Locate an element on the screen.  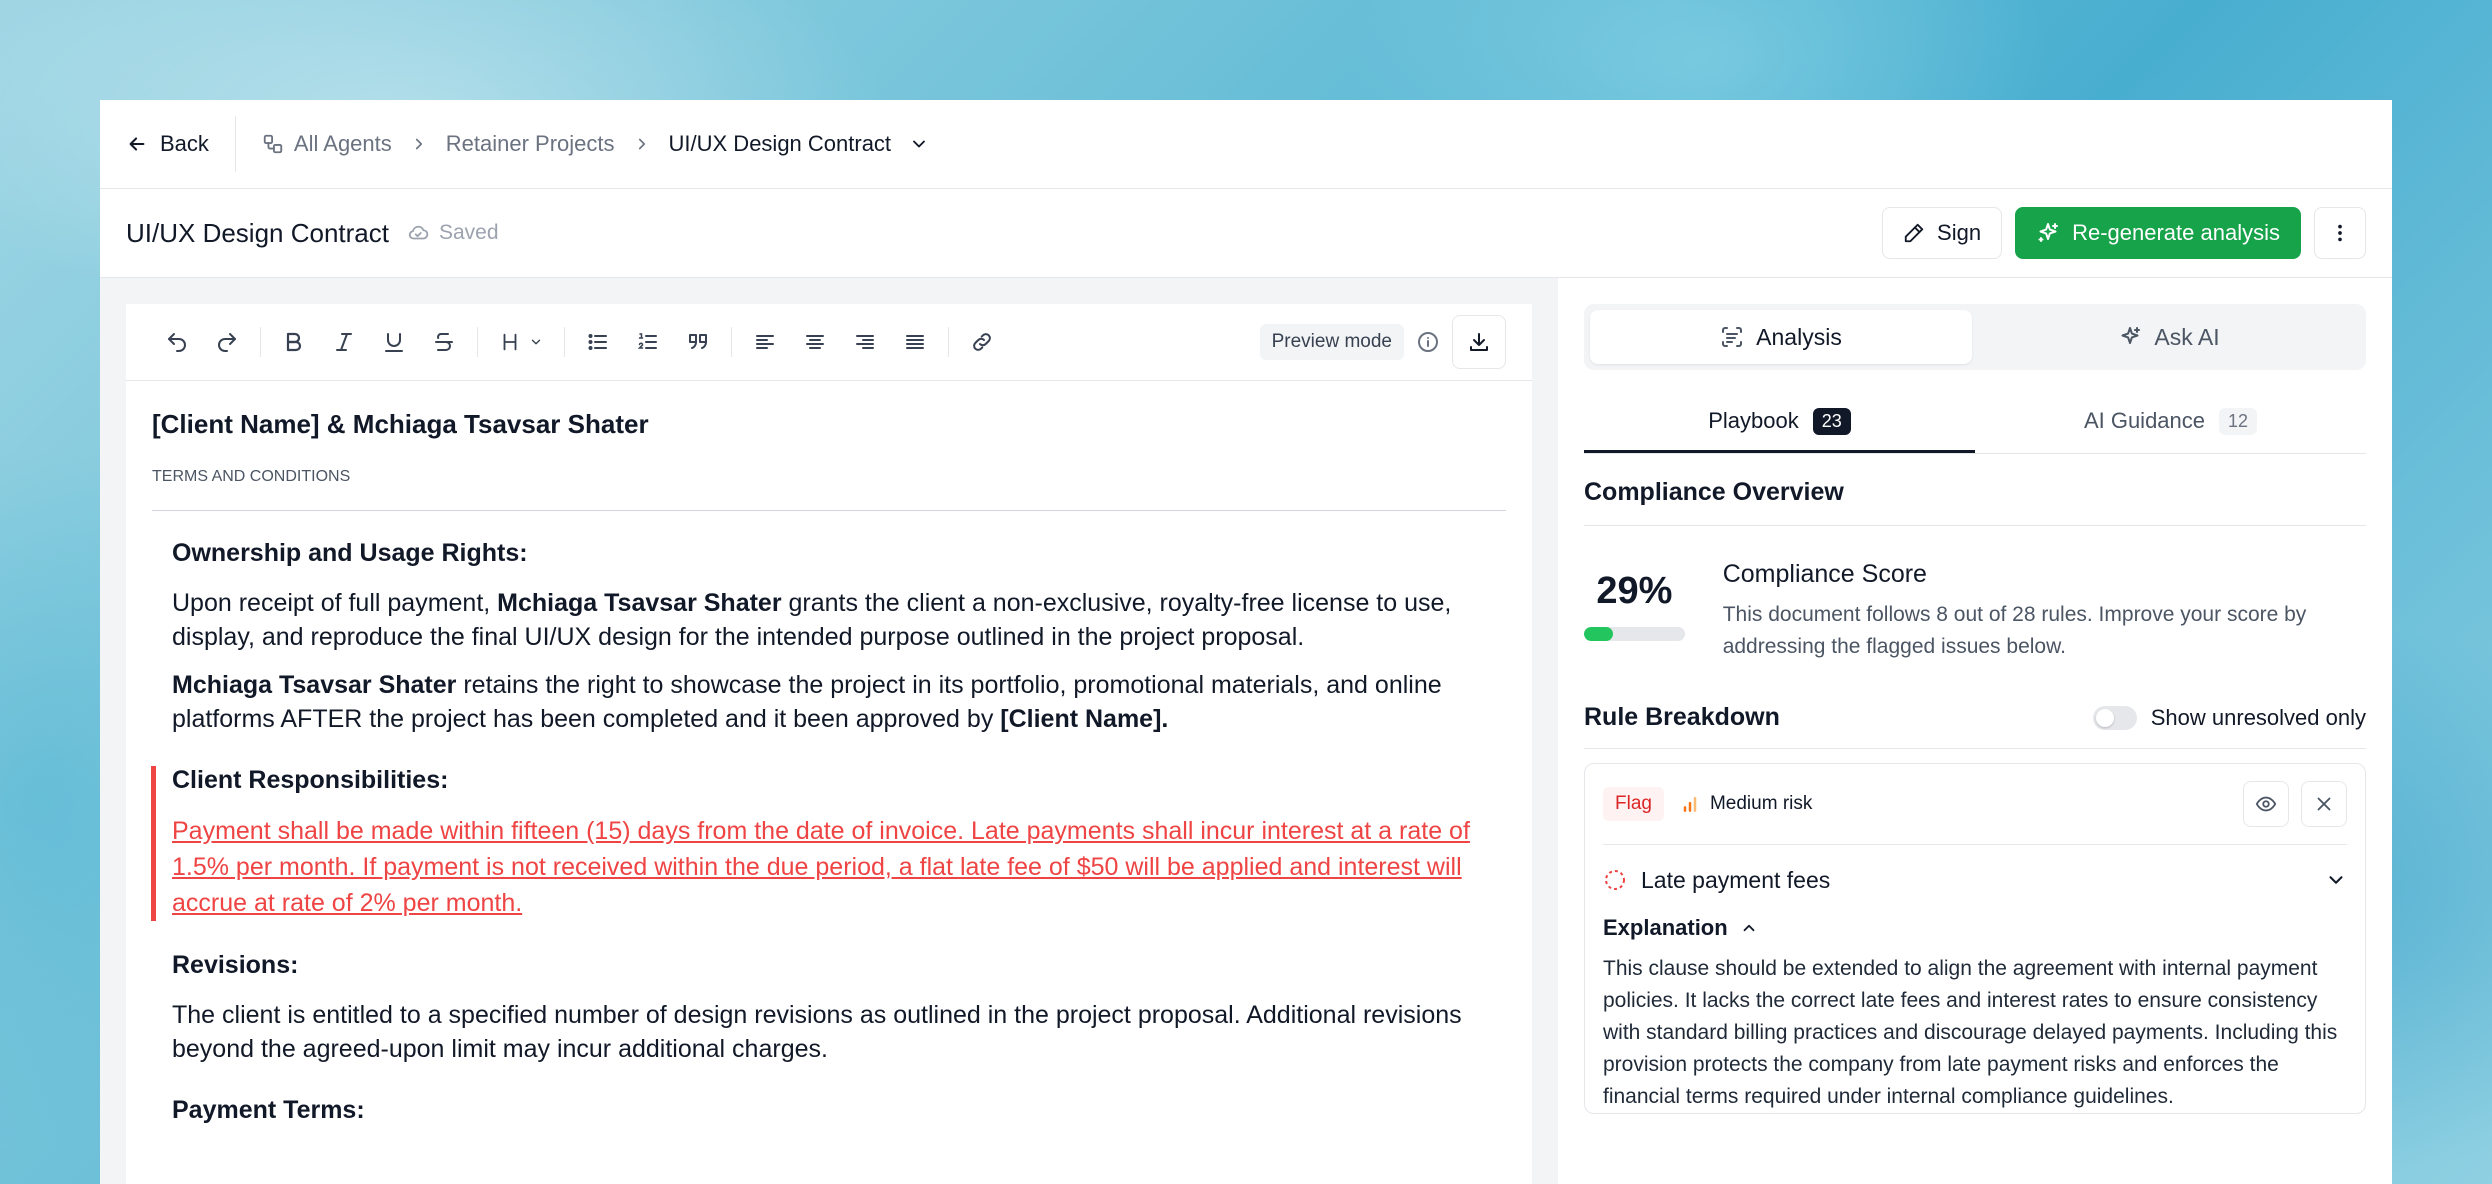
underline-icon is located at coordinates (394, 342).